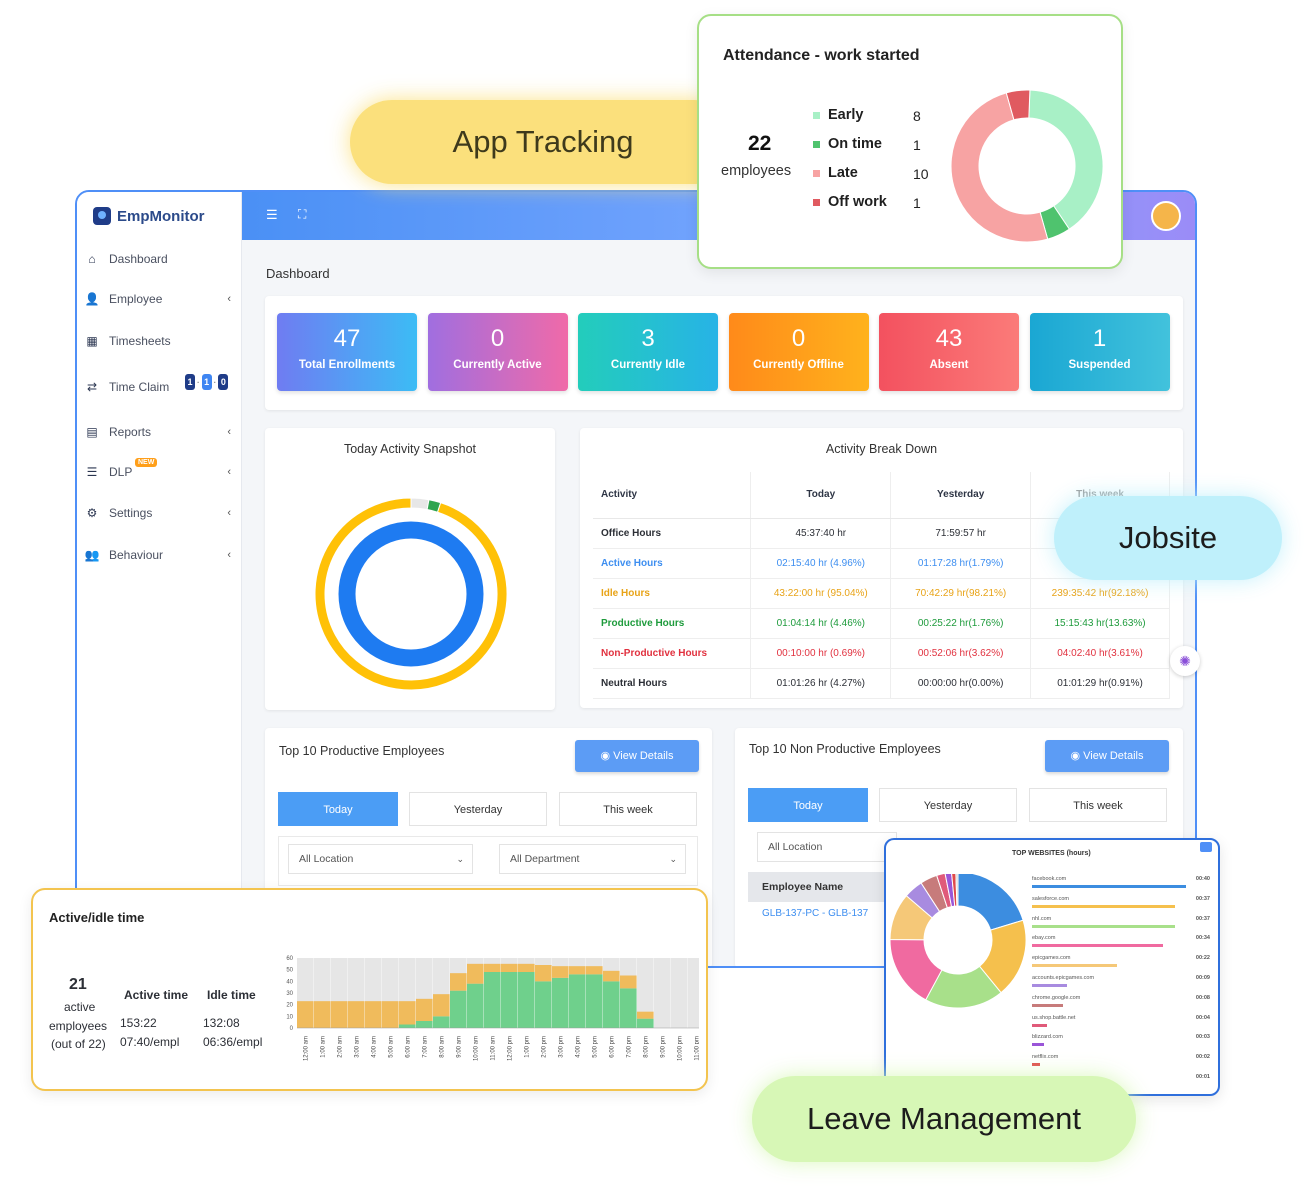  Describe the element at coordinates (510, 1048) in the screenshot. I see `x-tick-label: 12:00 pm` at that location.